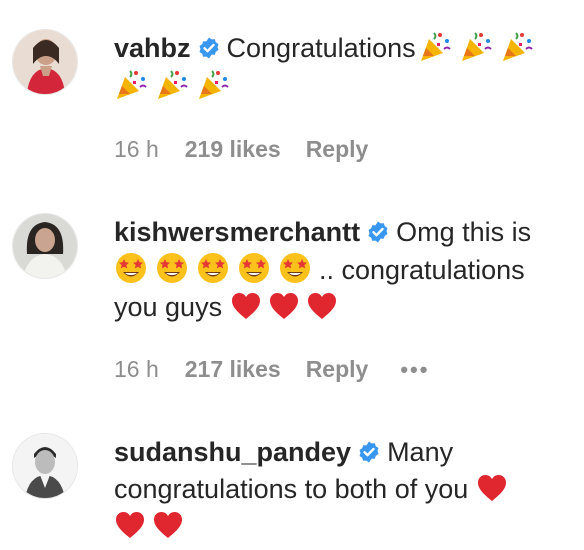 This screenshot has height=550, width=584. I want to click on comment-meta: 16 h 219 likes Reply, so click(241, 149).